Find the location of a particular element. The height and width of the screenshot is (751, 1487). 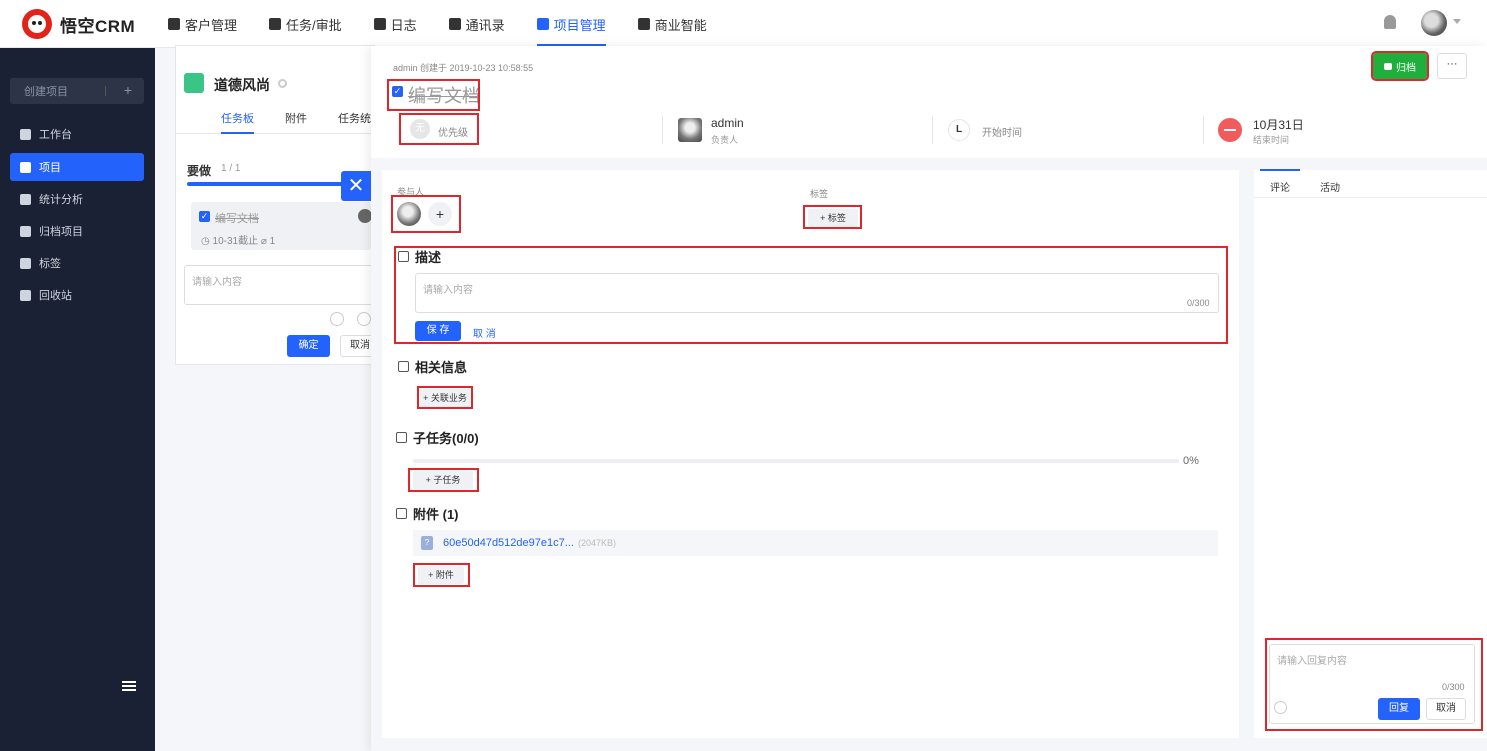

add-participant-button: + is located at coordinates (440, 214).